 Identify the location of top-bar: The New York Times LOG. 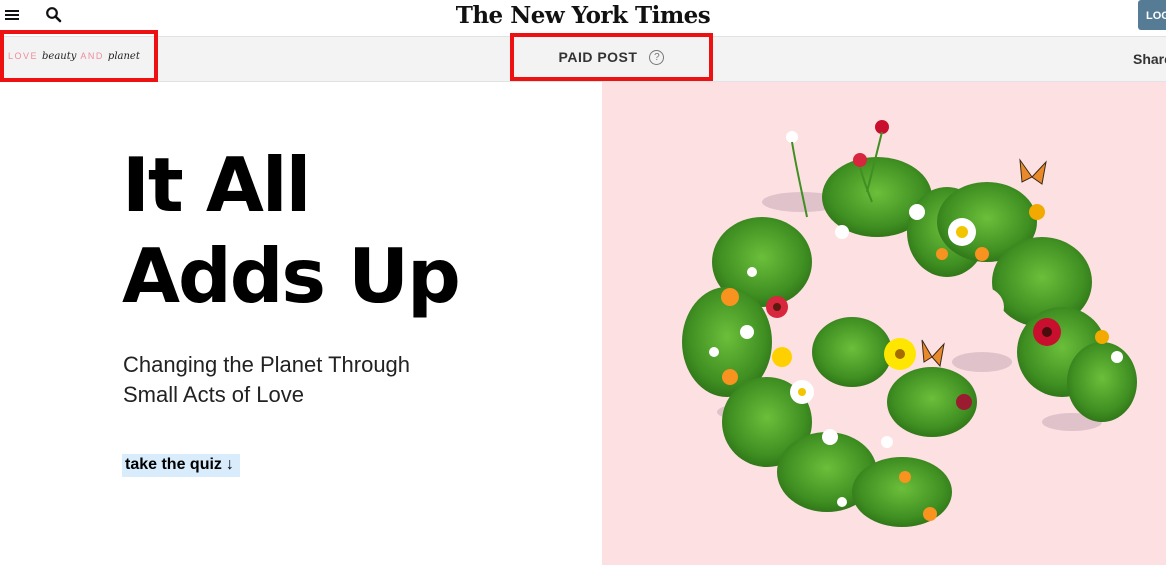
(583, 18).